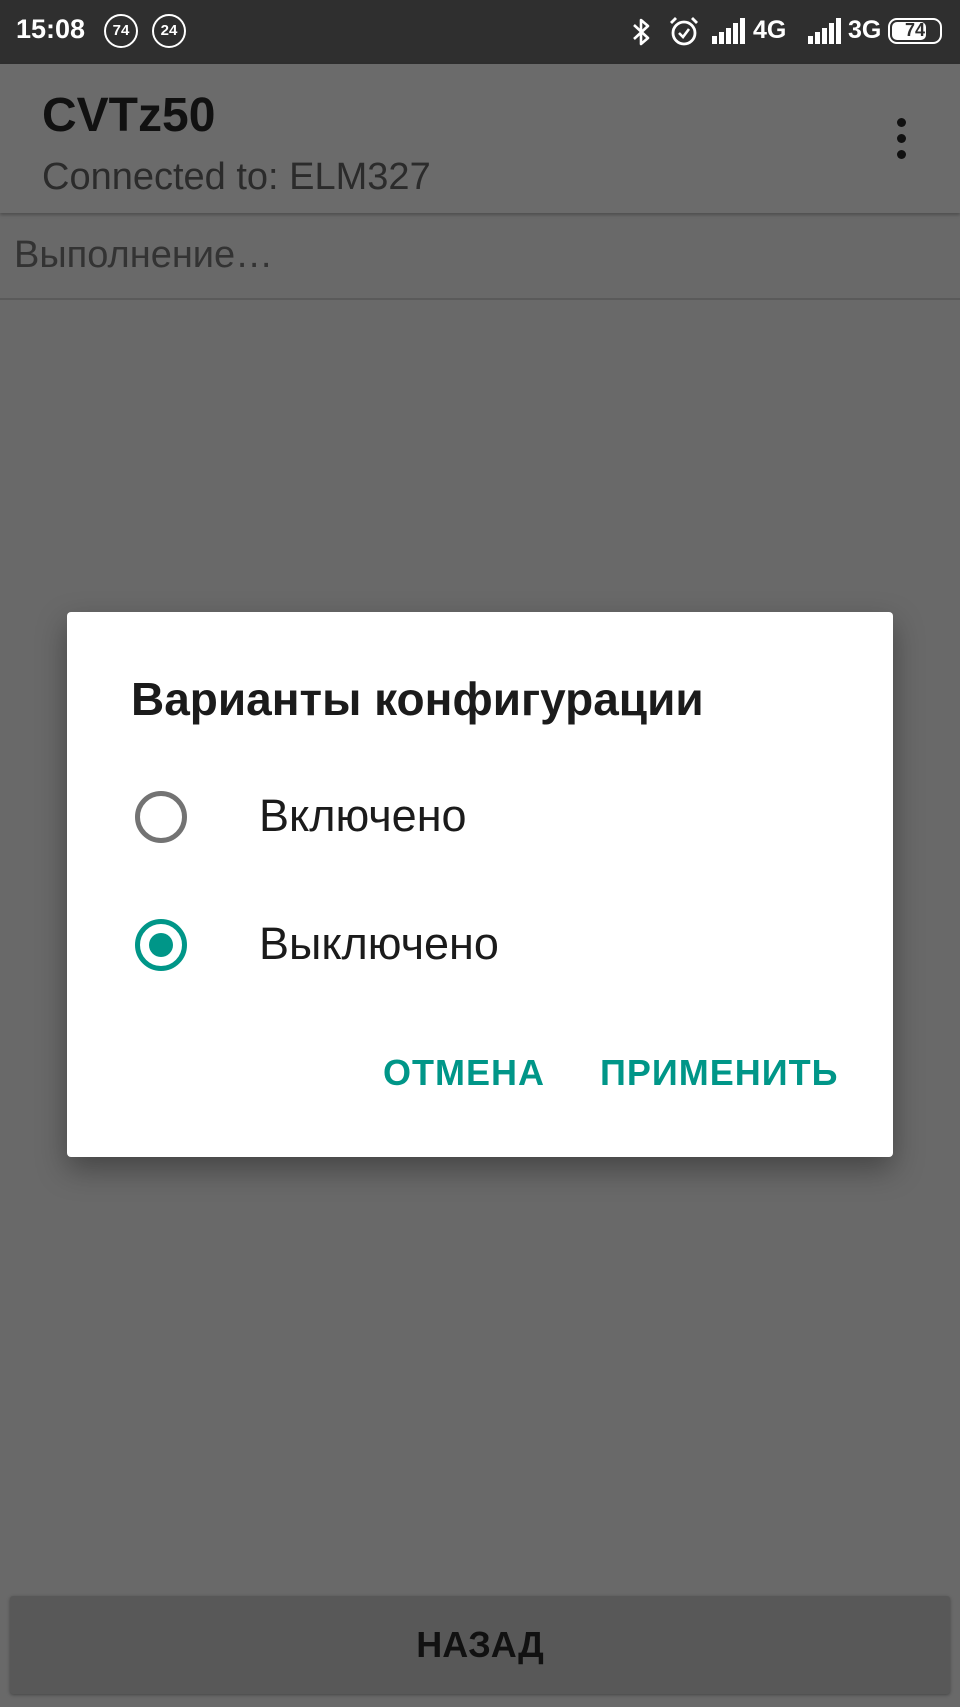 The width and height of the screenshot is (960, 1707). I want to click on apply-button: ПРИМЕНИТЬ, so click(719, 1073).